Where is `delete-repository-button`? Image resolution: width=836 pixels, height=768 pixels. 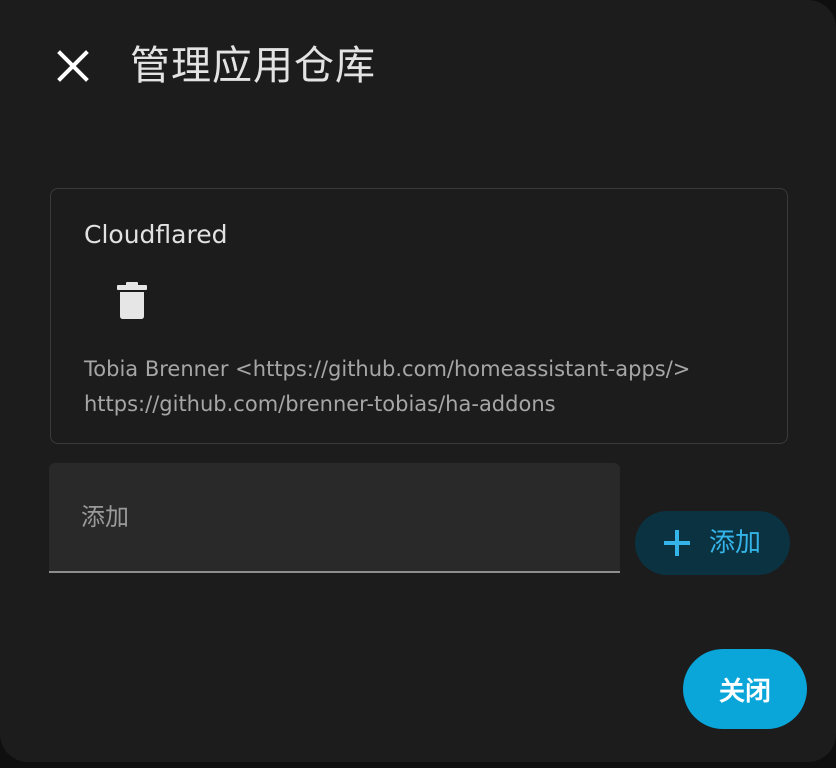 delete-repository-button is located at coordinates (132, 301).